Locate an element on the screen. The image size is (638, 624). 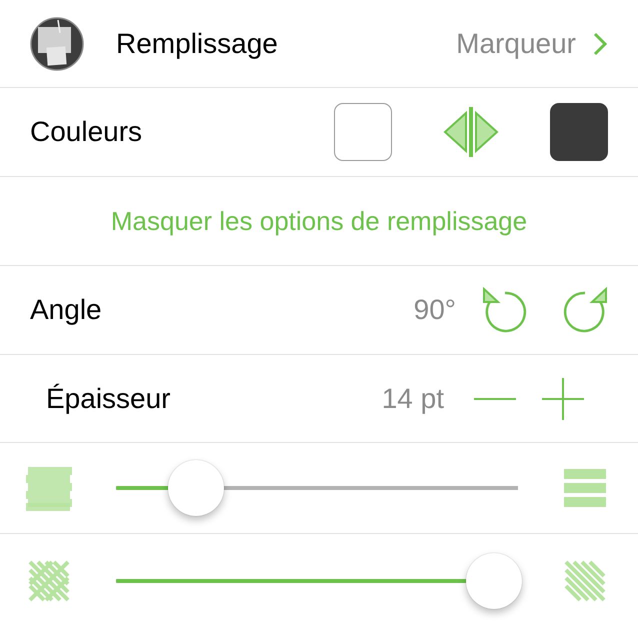
thickness-value: 14 pt is located at coordinates (413, 398).